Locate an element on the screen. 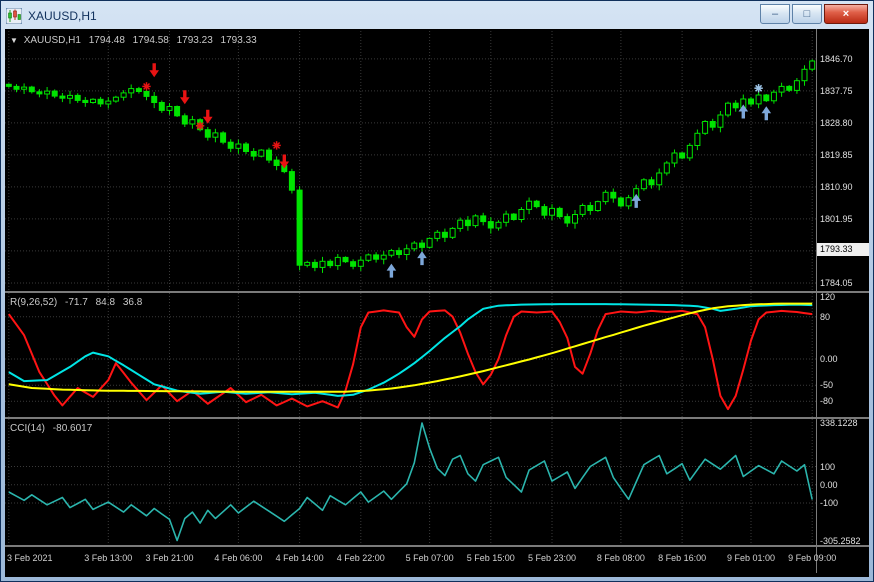 The image size is (874, 582). indicator1-name: R(9,26,52) is located at coordinates (34, 302).